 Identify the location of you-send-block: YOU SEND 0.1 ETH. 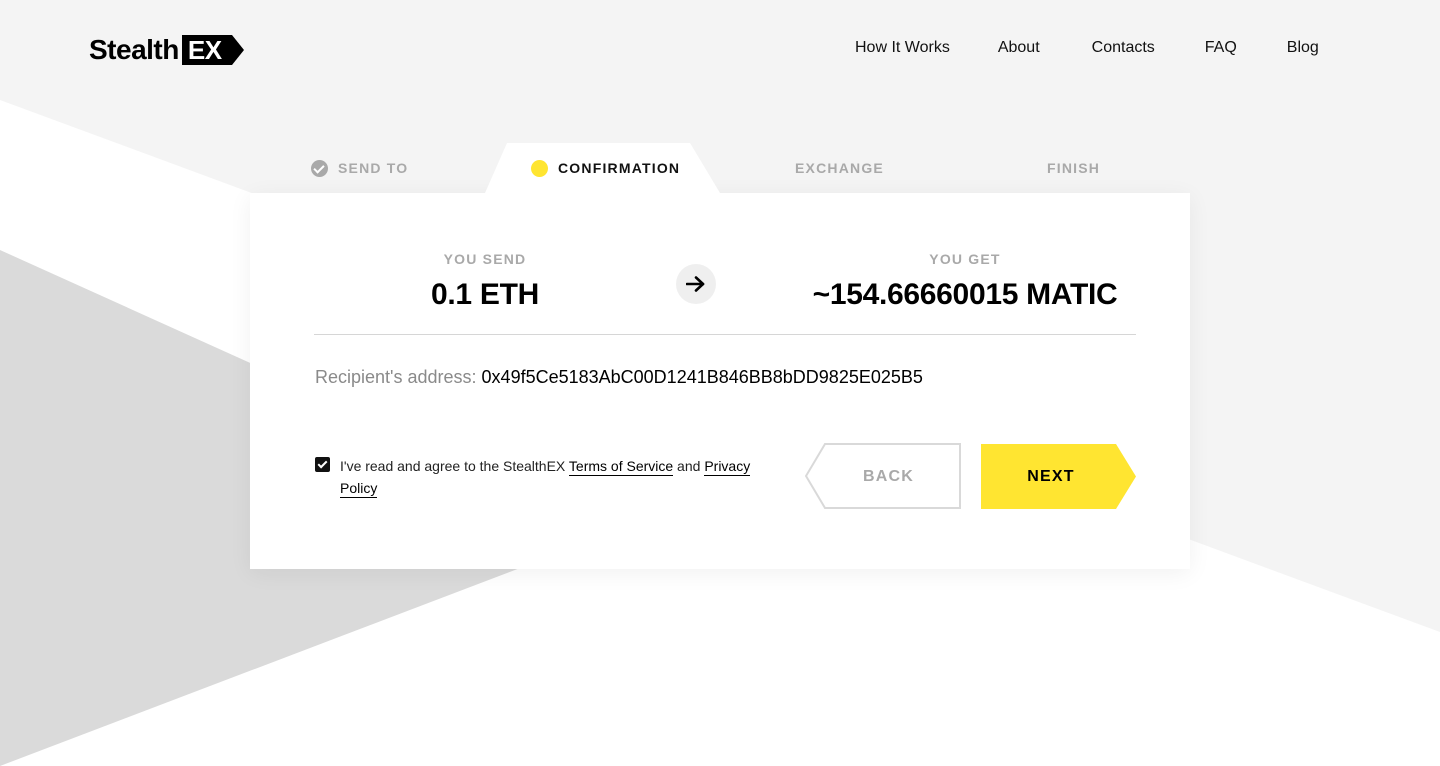
(485, 283).